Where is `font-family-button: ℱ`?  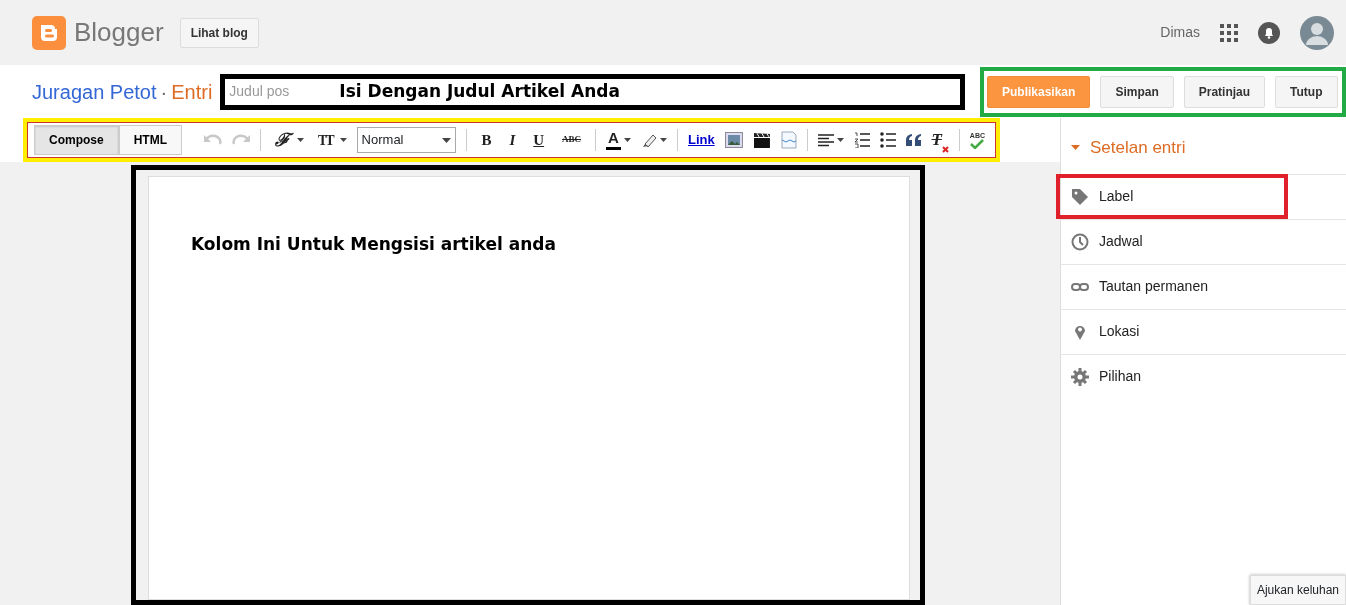
font-family-button: ℱ is located at coordinates (282, 140).